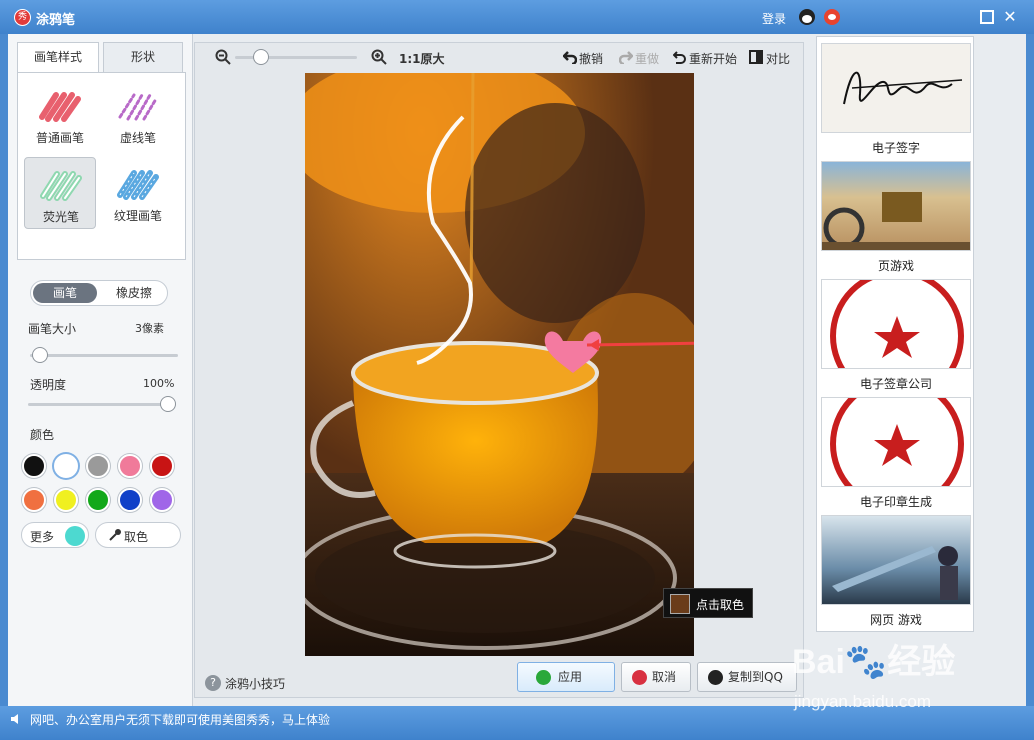 The image size is (1034, 740). I want to click on apply-button: 应用, so click(566, 677).